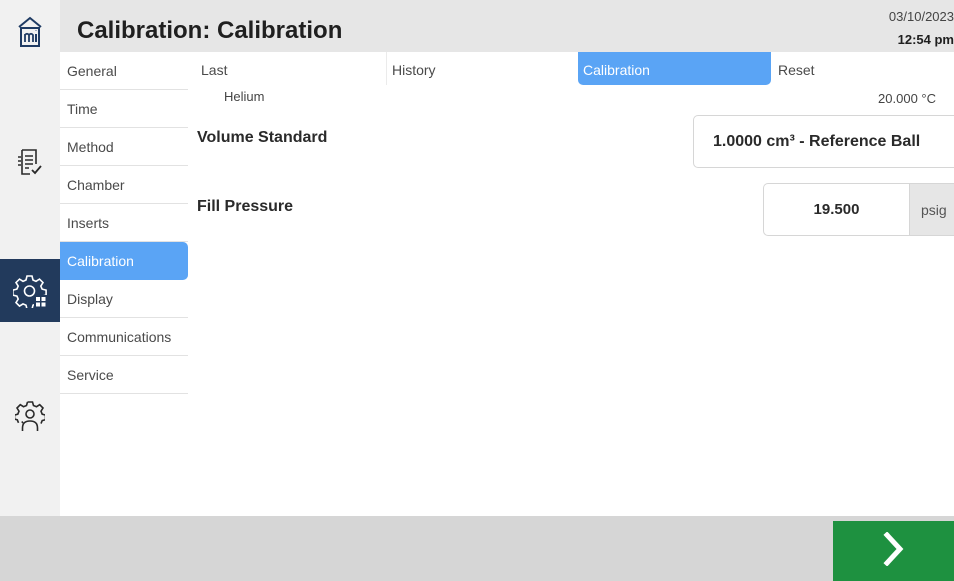 Image resolution: width=954 pixels, height=581 pixels. I want to click on fill-pressure-unit: psig, so click(931, 209).